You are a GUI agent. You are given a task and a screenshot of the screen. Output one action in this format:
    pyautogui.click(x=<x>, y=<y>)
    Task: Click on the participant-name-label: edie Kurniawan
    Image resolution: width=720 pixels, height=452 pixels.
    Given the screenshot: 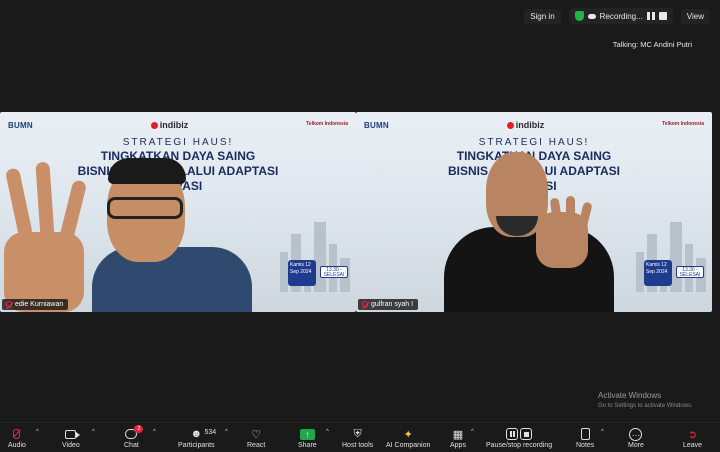 What is the action you would take?
    pyautogui.click(x=35, y=304)
    